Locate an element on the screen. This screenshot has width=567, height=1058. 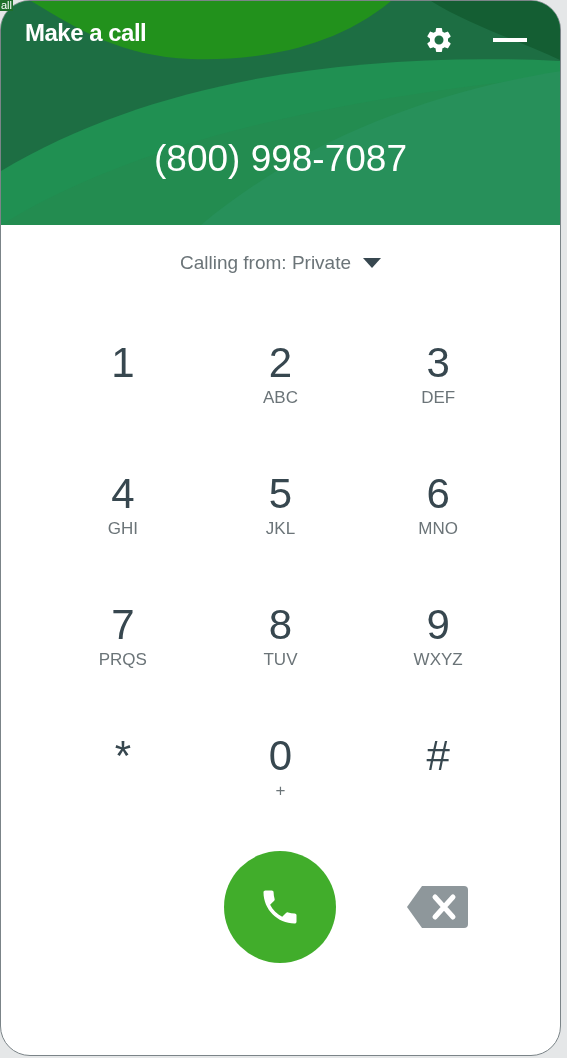
dial-key: 8 TUV is located at coordinates (280, 634).